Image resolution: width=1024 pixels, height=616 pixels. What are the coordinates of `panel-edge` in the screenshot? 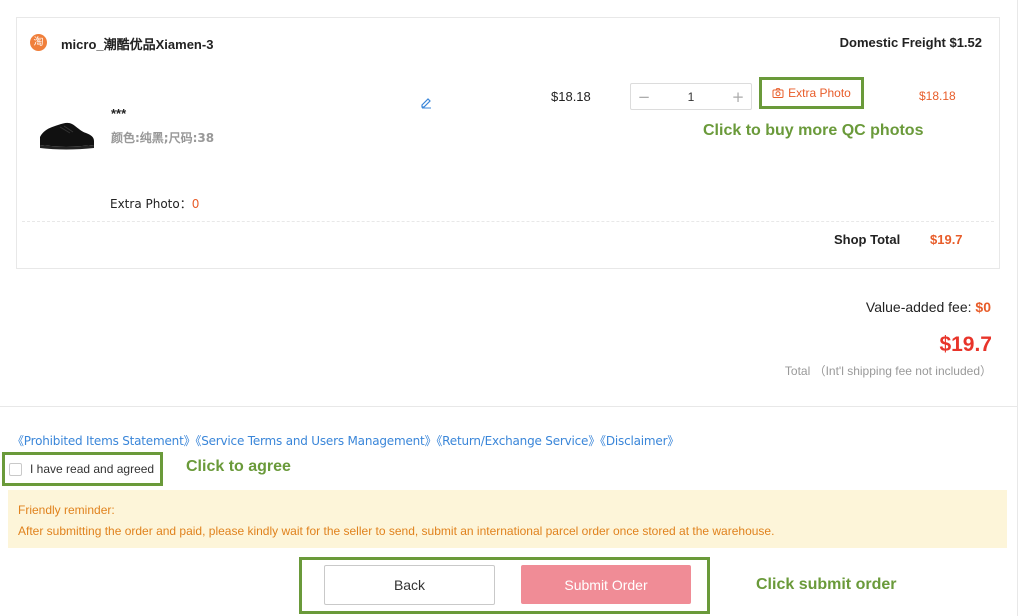 It's located at (1017, 308).